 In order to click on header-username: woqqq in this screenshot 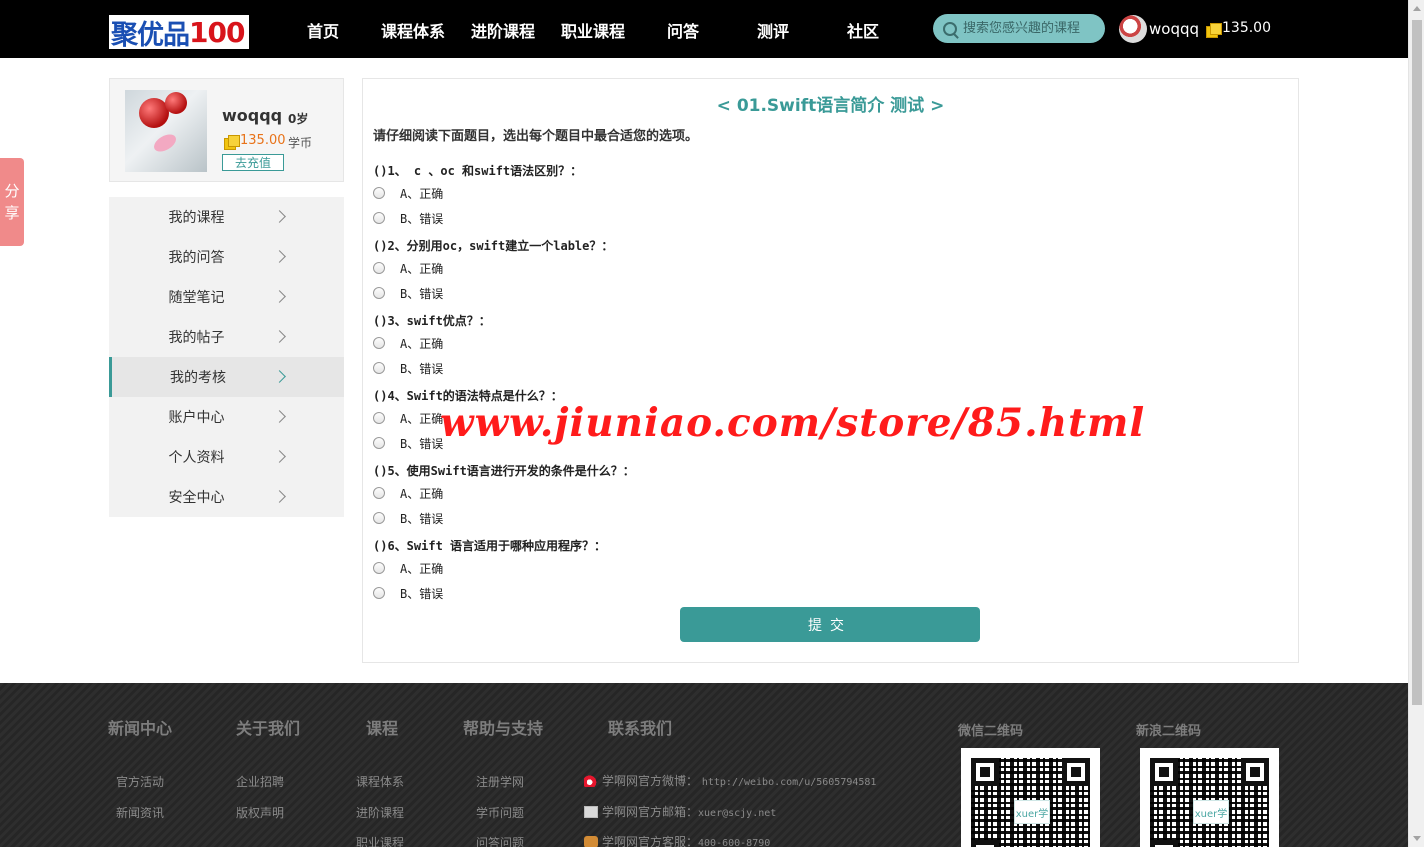, I will do `click(1174, 29)`.